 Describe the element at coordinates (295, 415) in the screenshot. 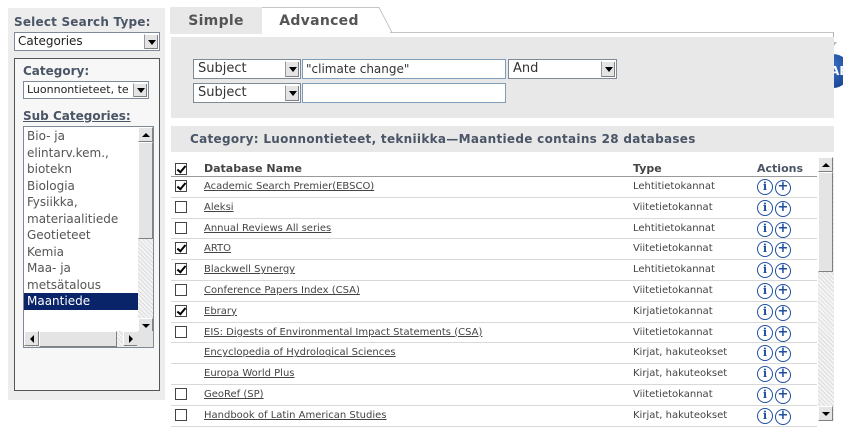

I see `database-link: Handbook of Latin American Studies` at that location.